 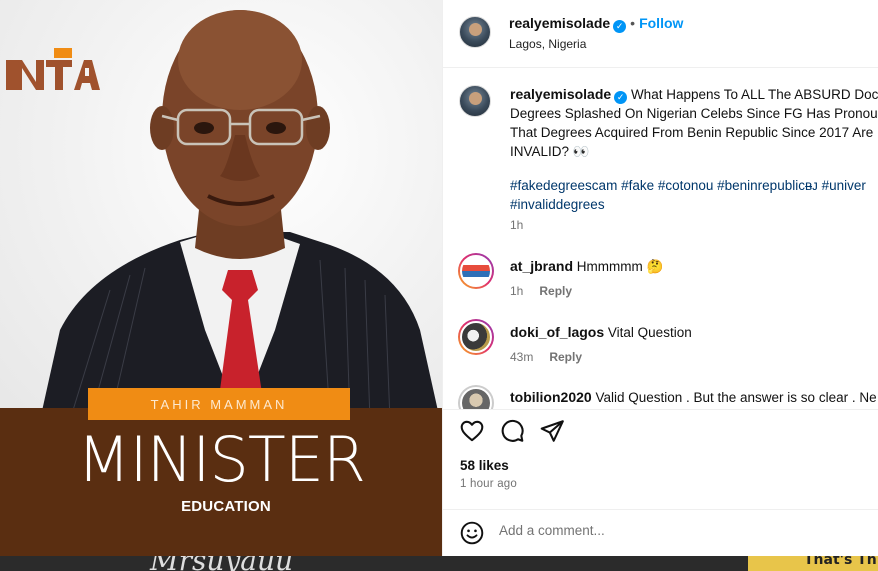 I want to click on likes-count: 58 likes, so click(x=484, y=465).